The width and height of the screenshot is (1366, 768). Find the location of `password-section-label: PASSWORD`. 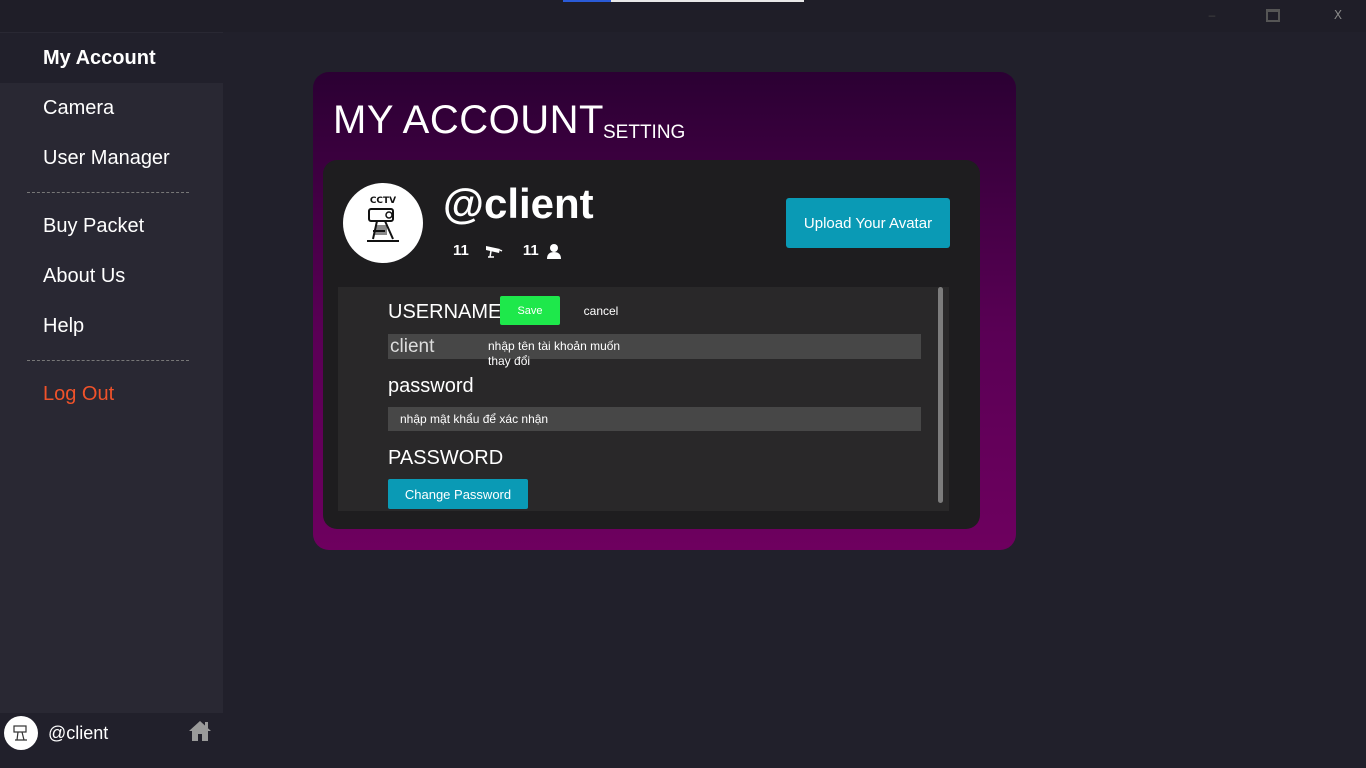

password-section-label: PASSWORD is located at coordinates (446, 458).